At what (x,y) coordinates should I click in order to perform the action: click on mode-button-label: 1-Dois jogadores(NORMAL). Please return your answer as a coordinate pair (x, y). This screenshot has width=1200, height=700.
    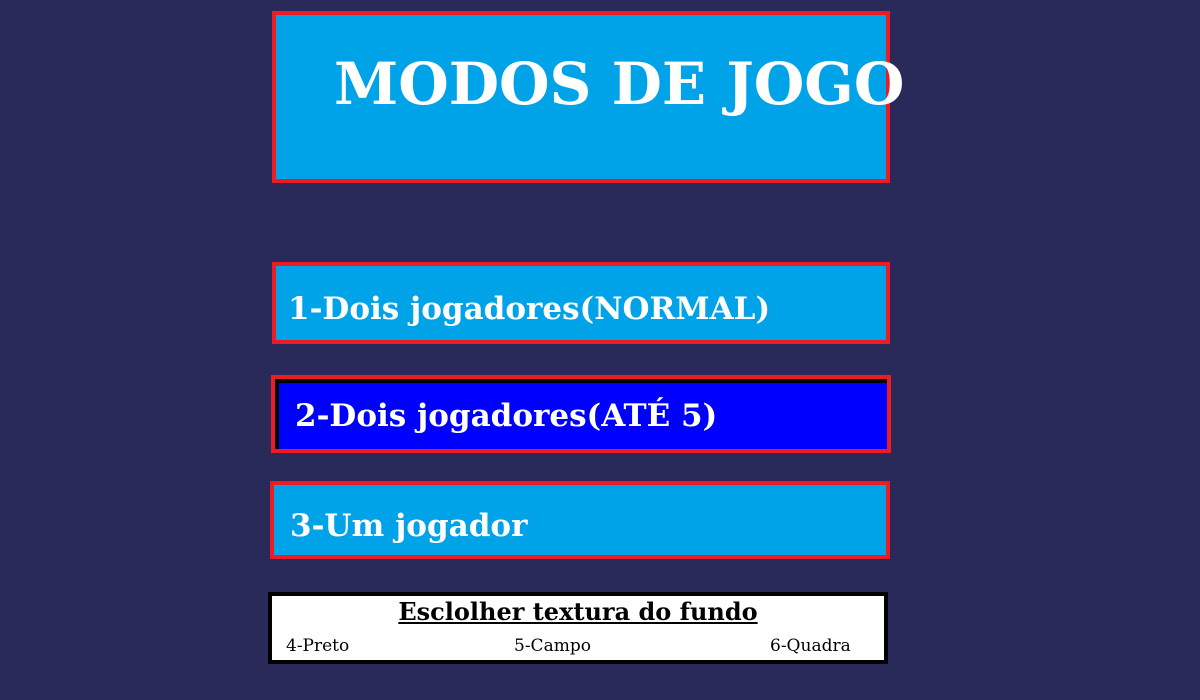
    Looking at the image, I should click on (529, 309).